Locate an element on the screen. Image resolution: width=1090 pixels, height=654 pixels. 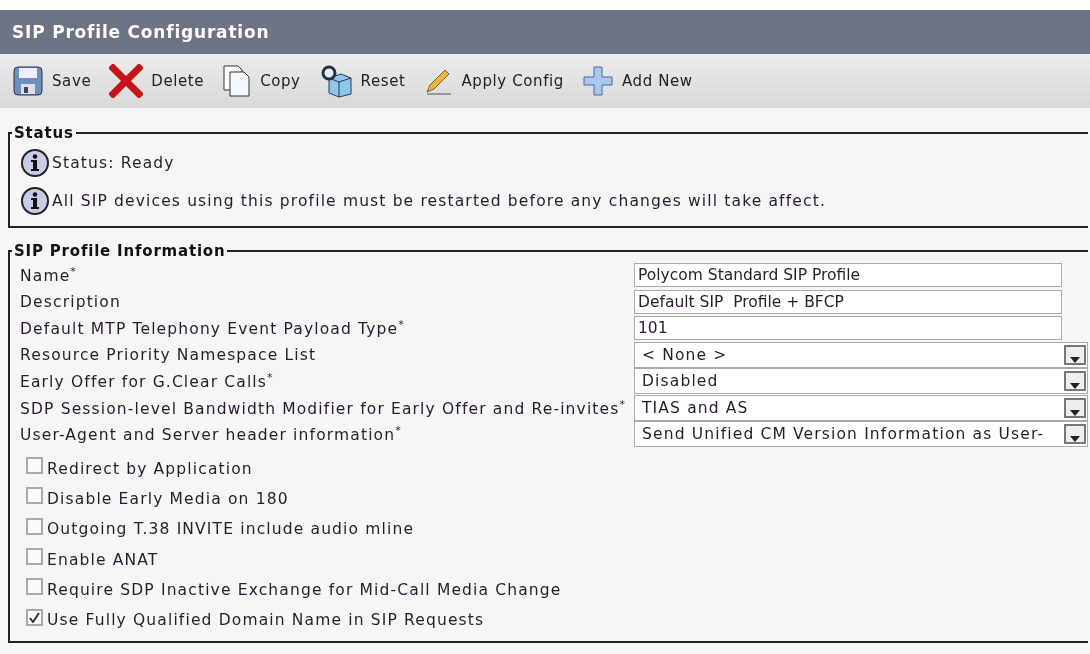
text-field: 101 is located at coordinates (848, 328).